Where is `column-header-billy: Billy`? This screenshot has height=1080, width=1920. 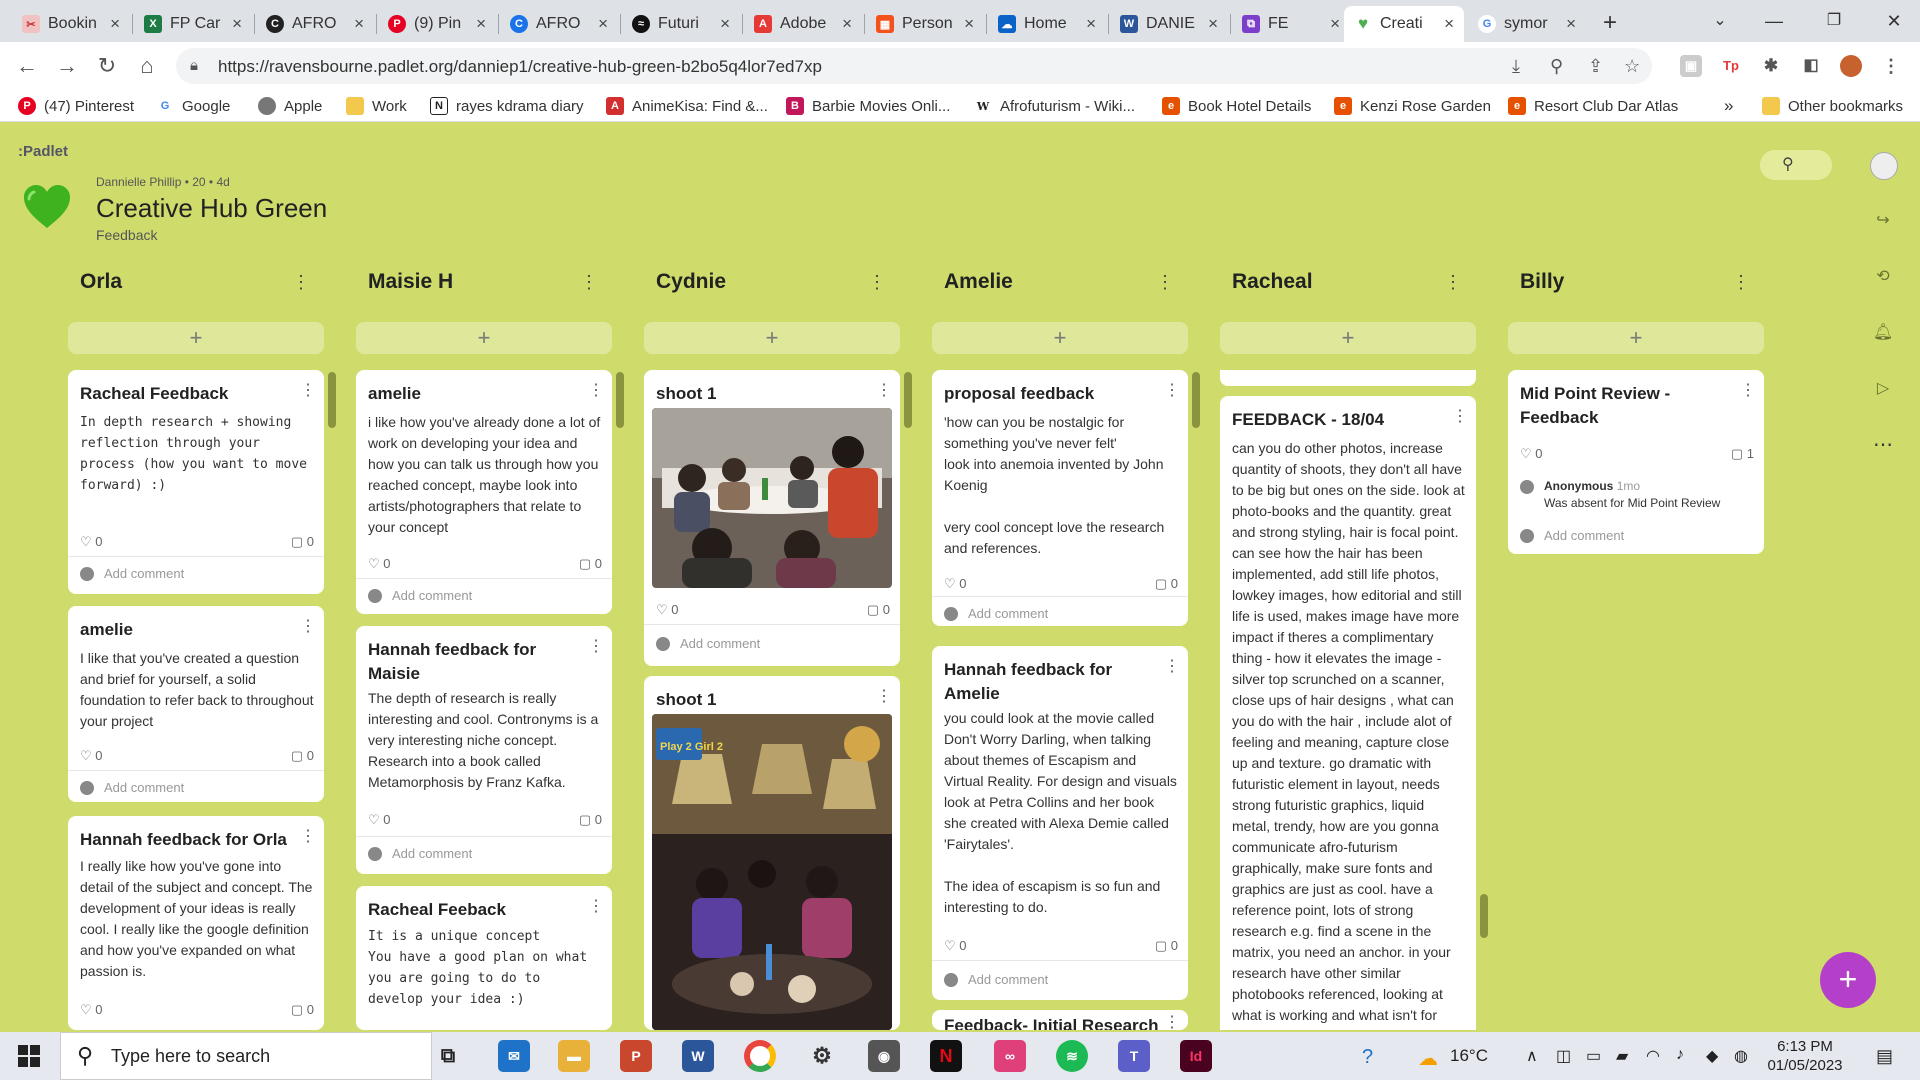
column-header-billy: Billy is located at coordinates (1542, 282).